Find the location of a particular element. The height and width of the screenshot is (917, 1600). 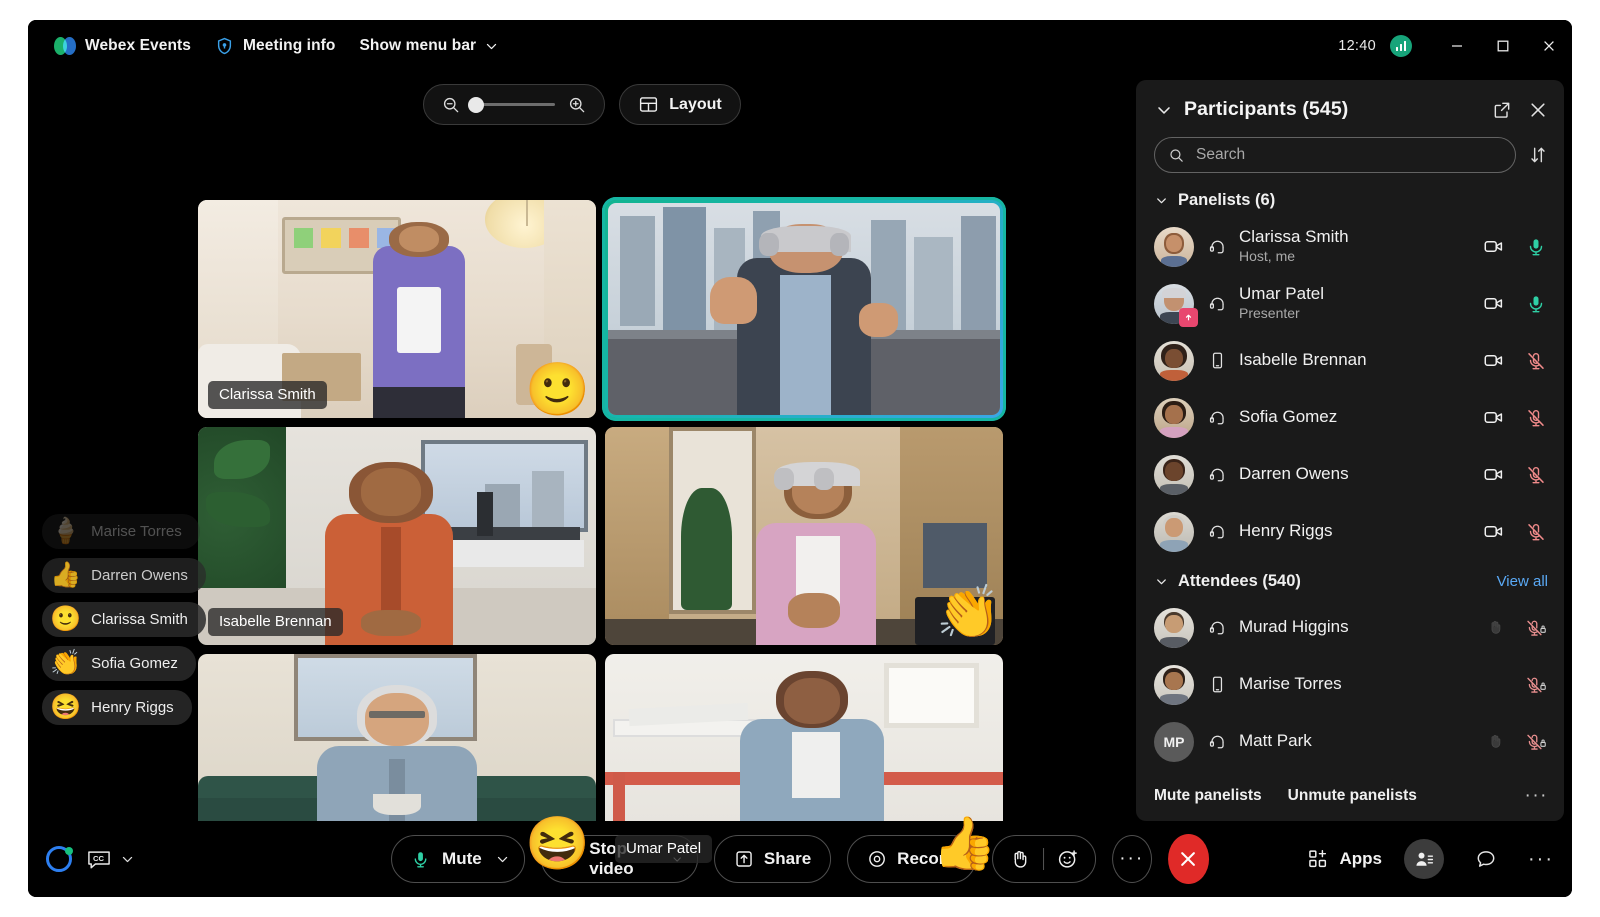

zoom-control is located at coordinates (514, 104).